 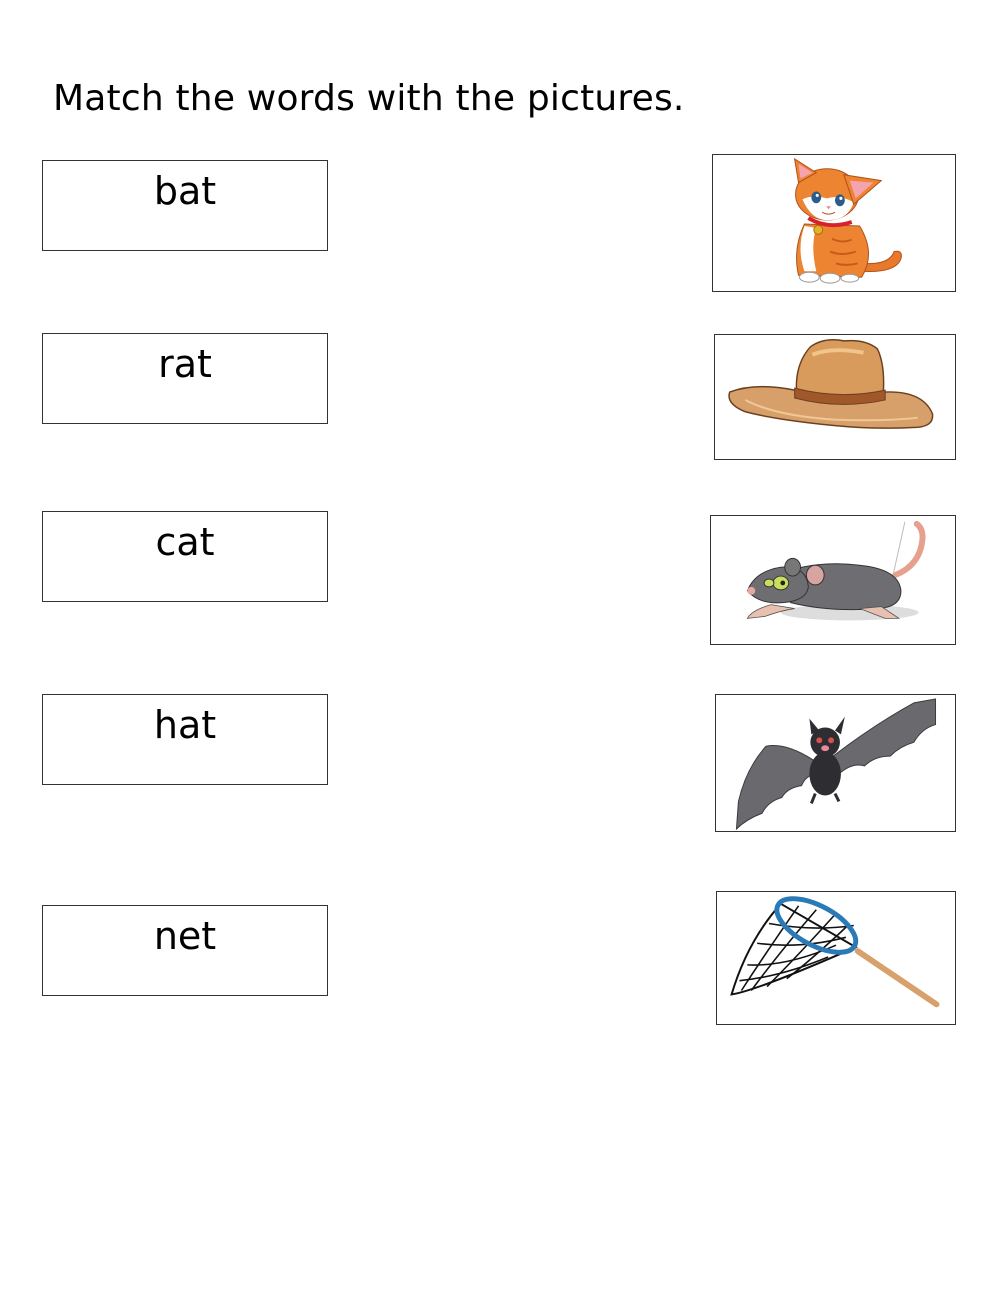 I want to click on bat-icon, so click(x=836, y=764).